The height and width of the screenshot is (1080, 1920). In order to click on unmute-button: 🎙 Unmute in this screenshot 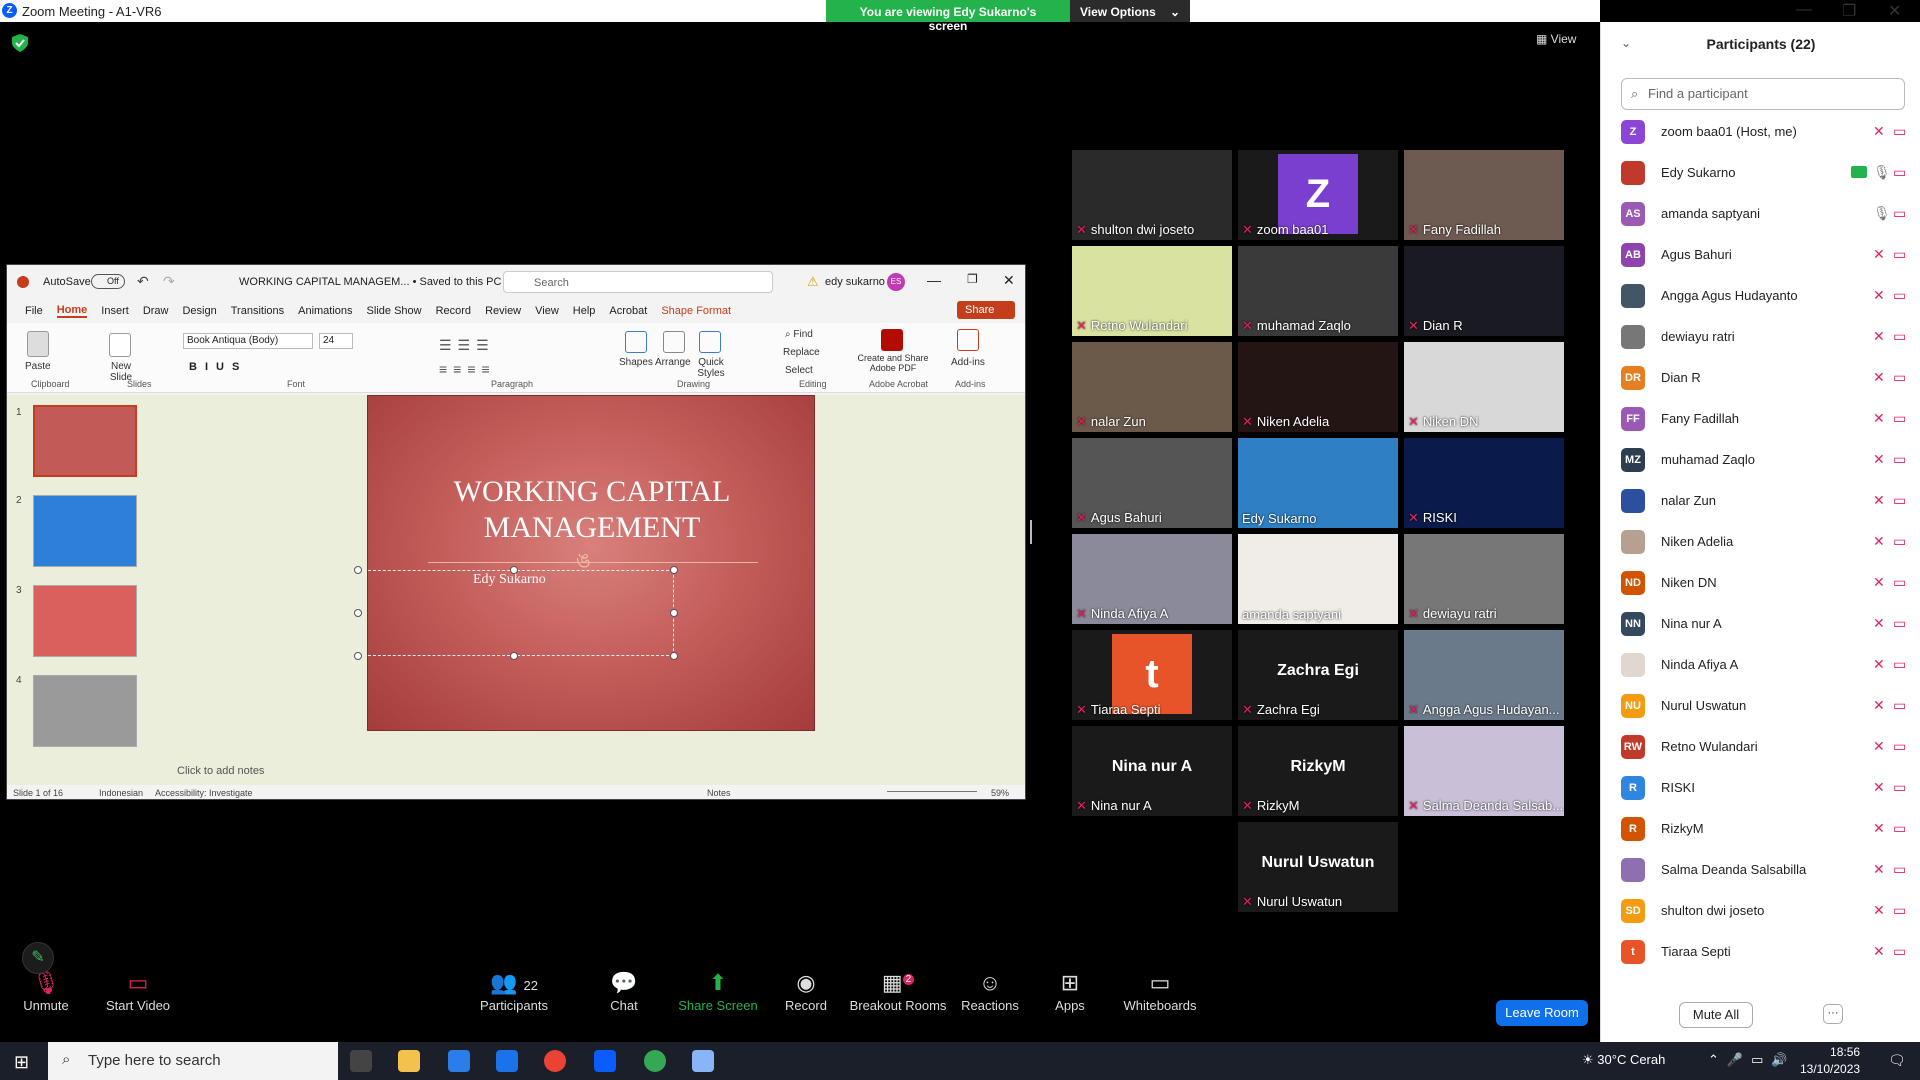, I will do `click(48, 991)`.